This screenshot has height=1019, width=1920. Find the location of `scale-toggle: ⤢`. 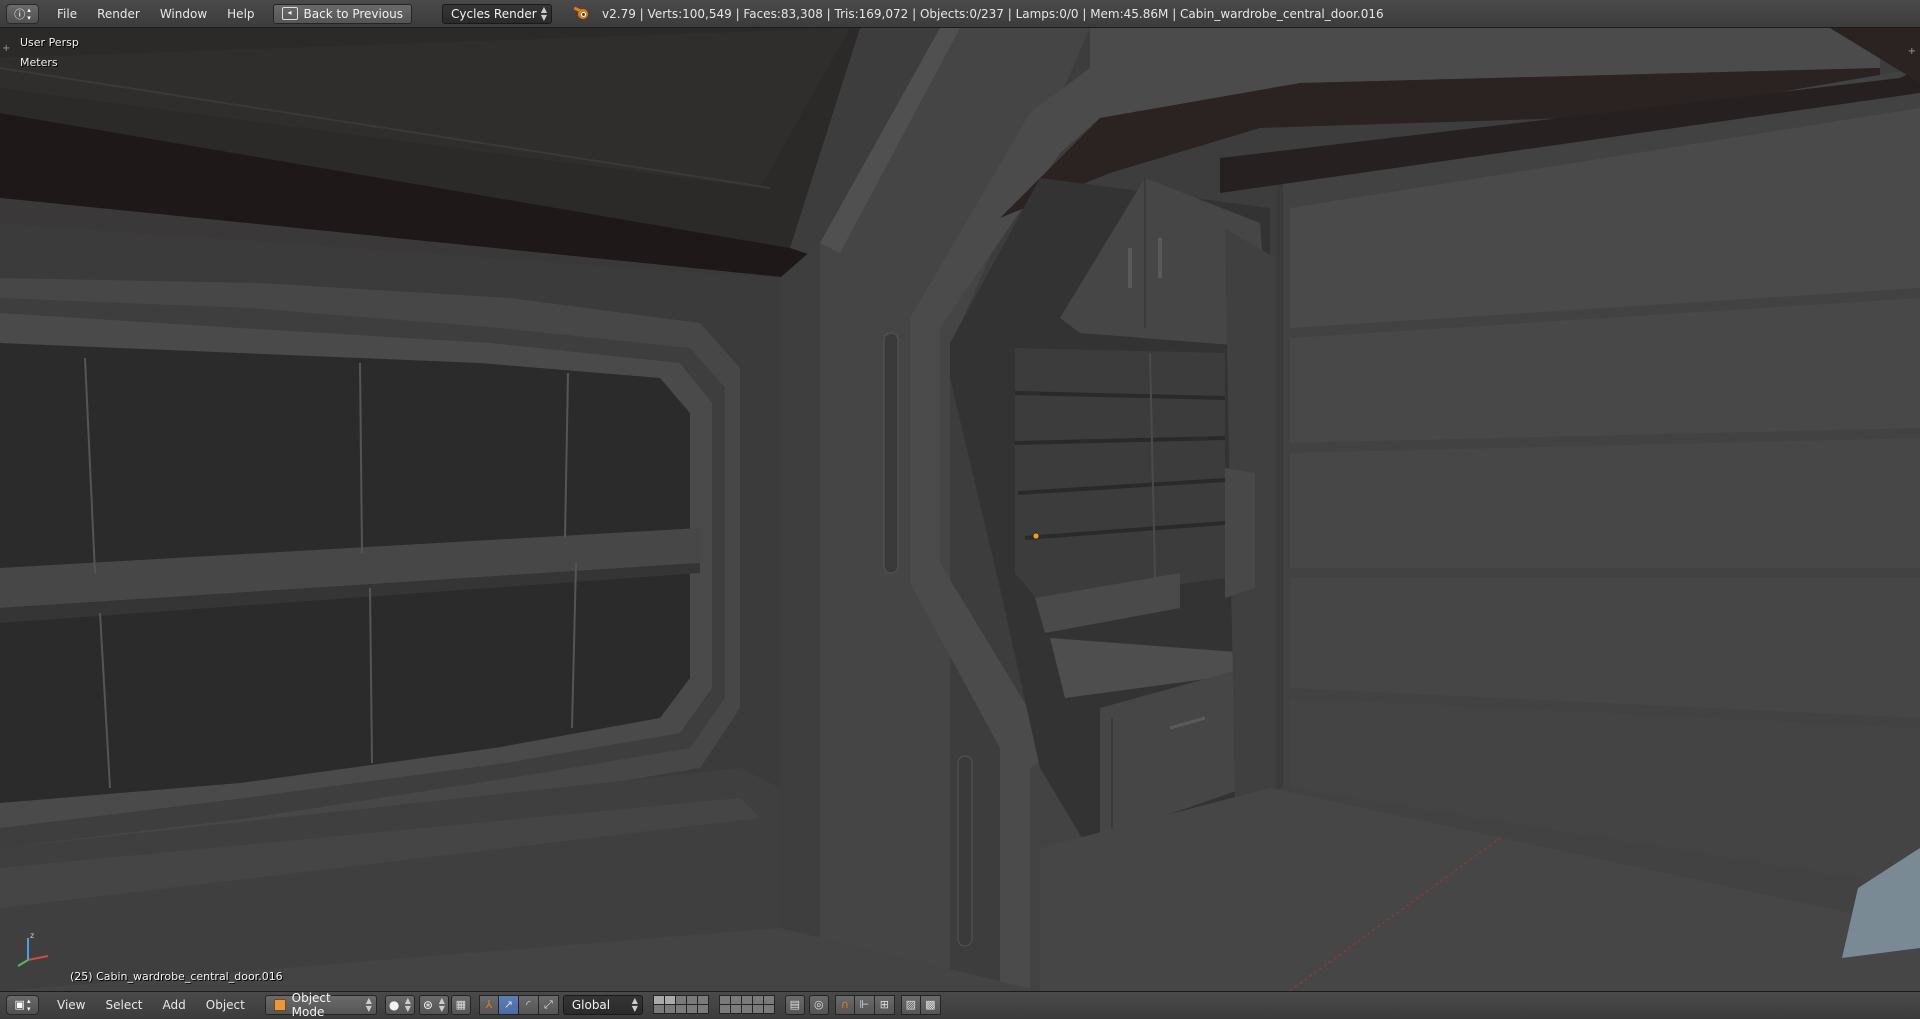

scale-toggle: ⤢ is located at coordinates (548, 1004).